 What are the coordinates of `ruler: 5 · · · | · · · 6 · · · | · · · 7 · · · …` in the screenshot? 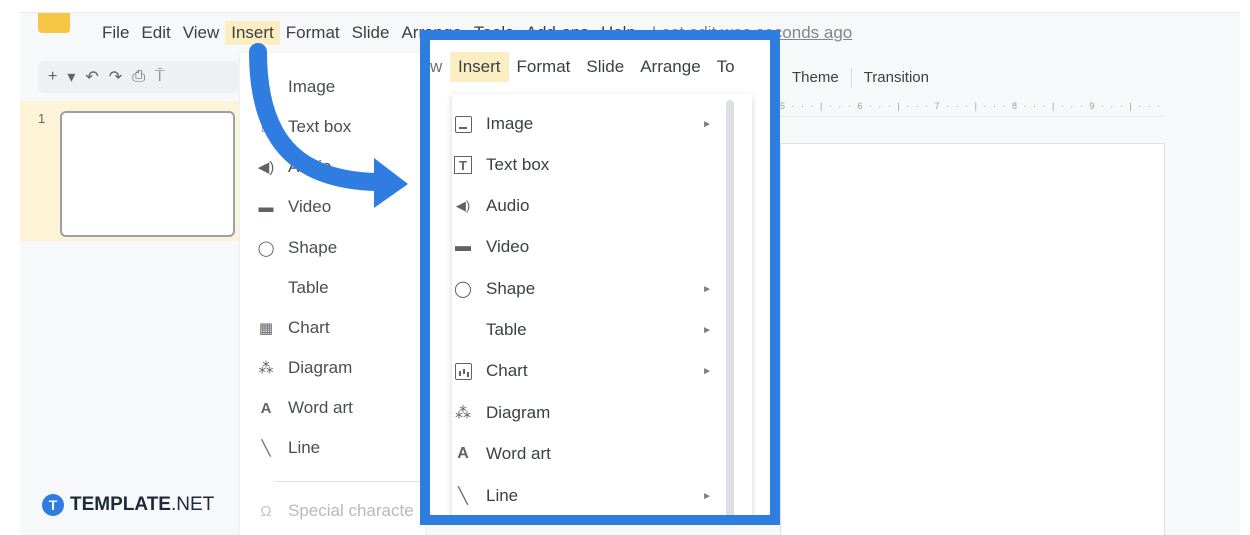 It's located at (972, 109).